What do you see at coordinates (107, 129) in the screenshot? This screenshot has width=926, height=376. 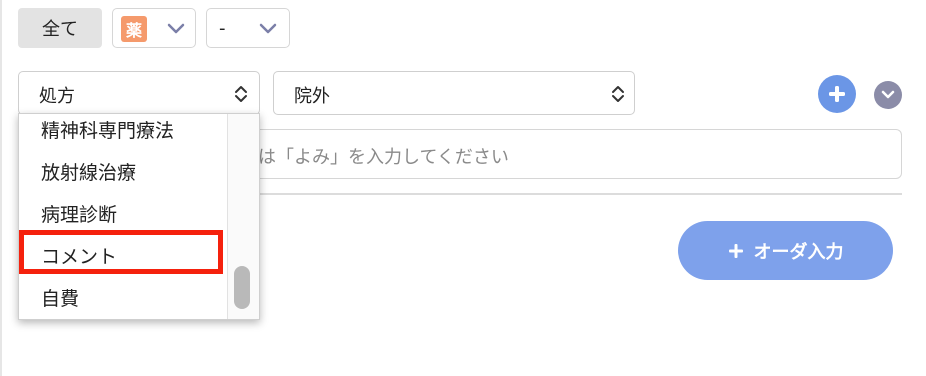 I see `dropdown-item: 精神科専門療法` at bounding box center [107, 129].